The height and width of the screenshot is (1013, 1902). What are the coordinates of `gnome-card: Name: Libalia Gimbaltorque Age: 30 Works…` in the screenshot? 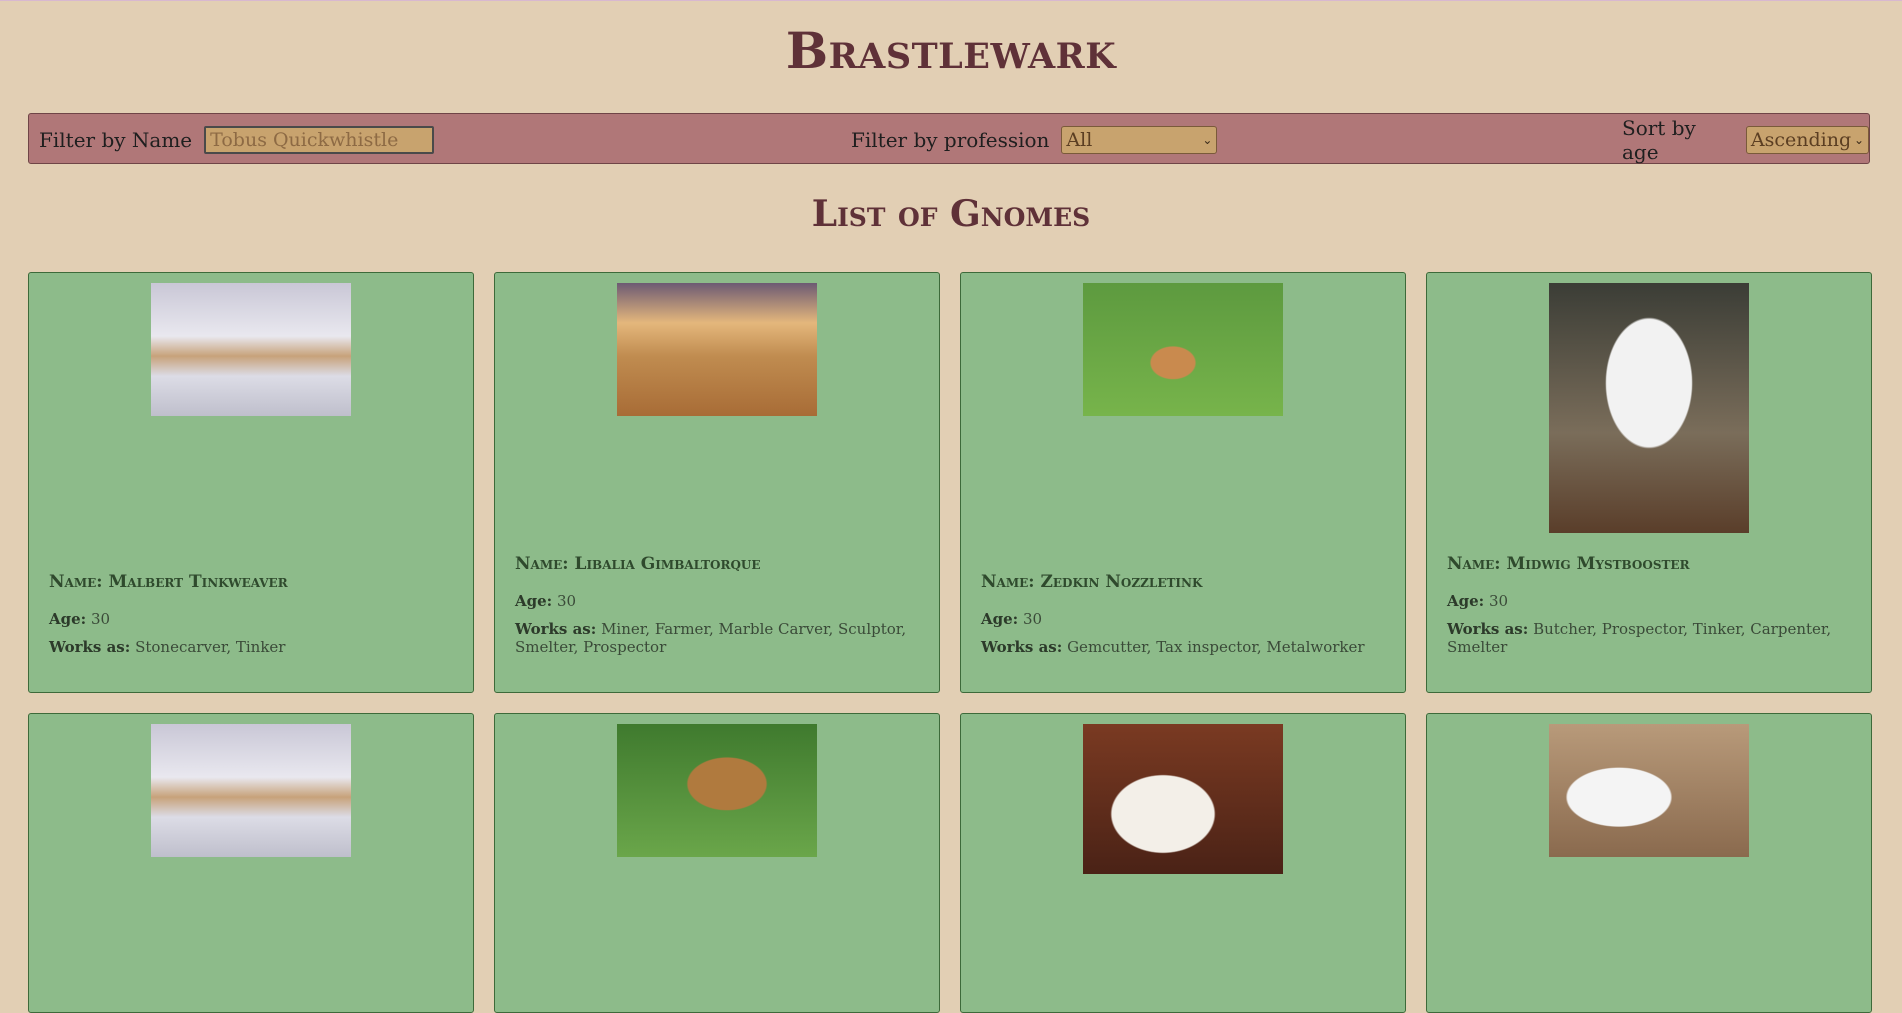 It's located at (717, 482).